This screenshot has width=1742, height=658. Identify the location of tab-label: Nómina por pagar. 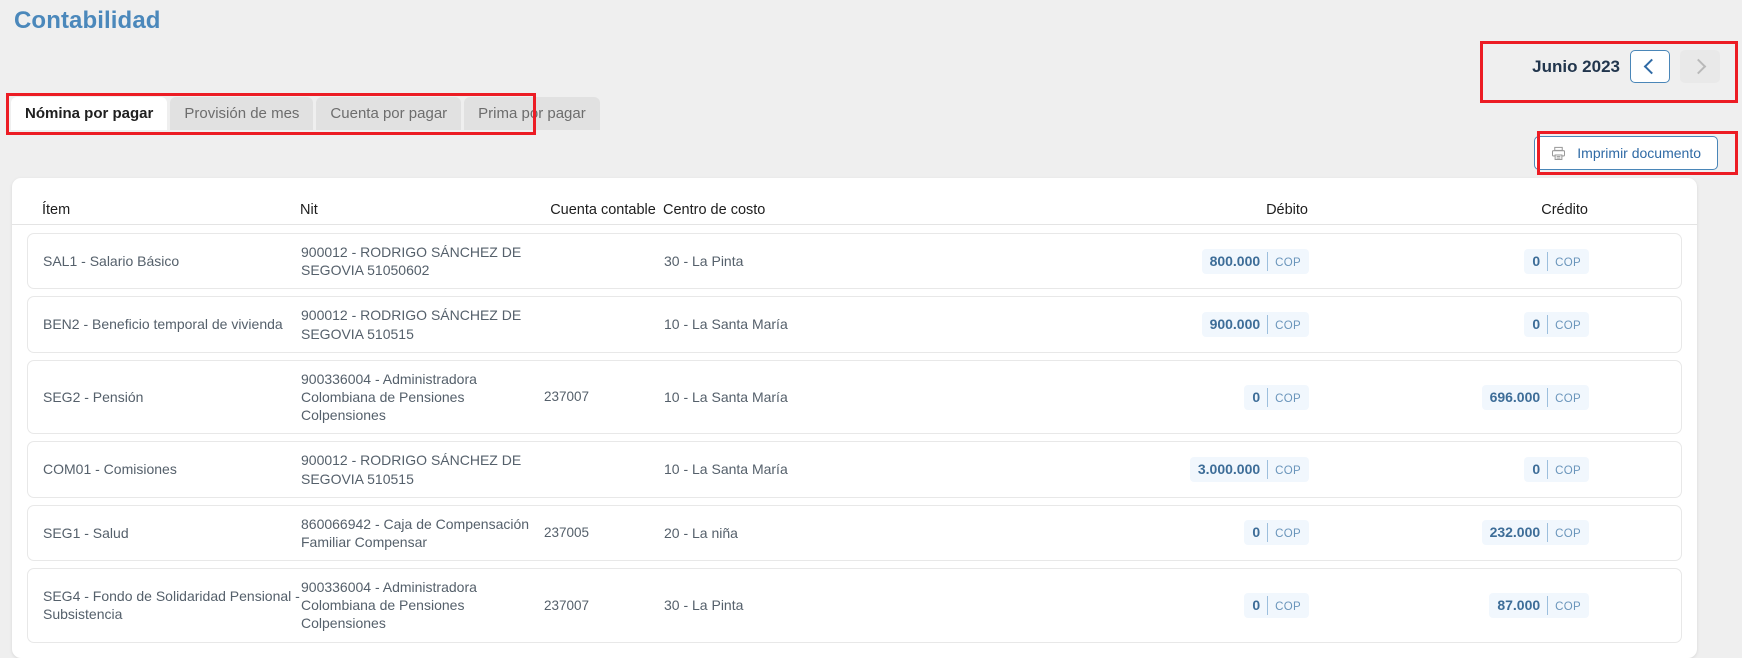
(89, 113).